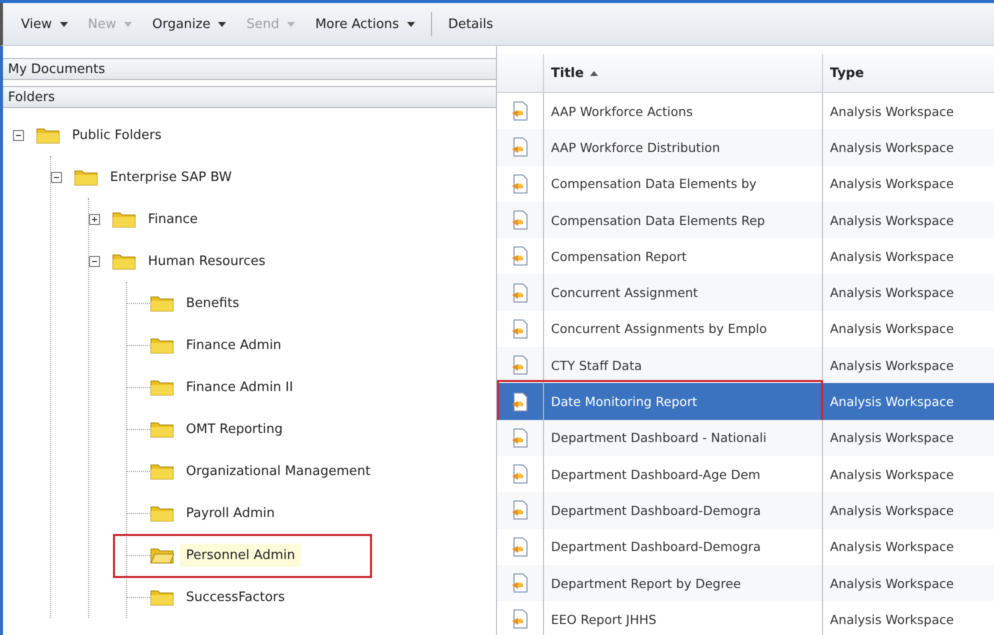 The image size is (994, 635). I want to click on folder-label: Finance Admin II, so click(240, 387).